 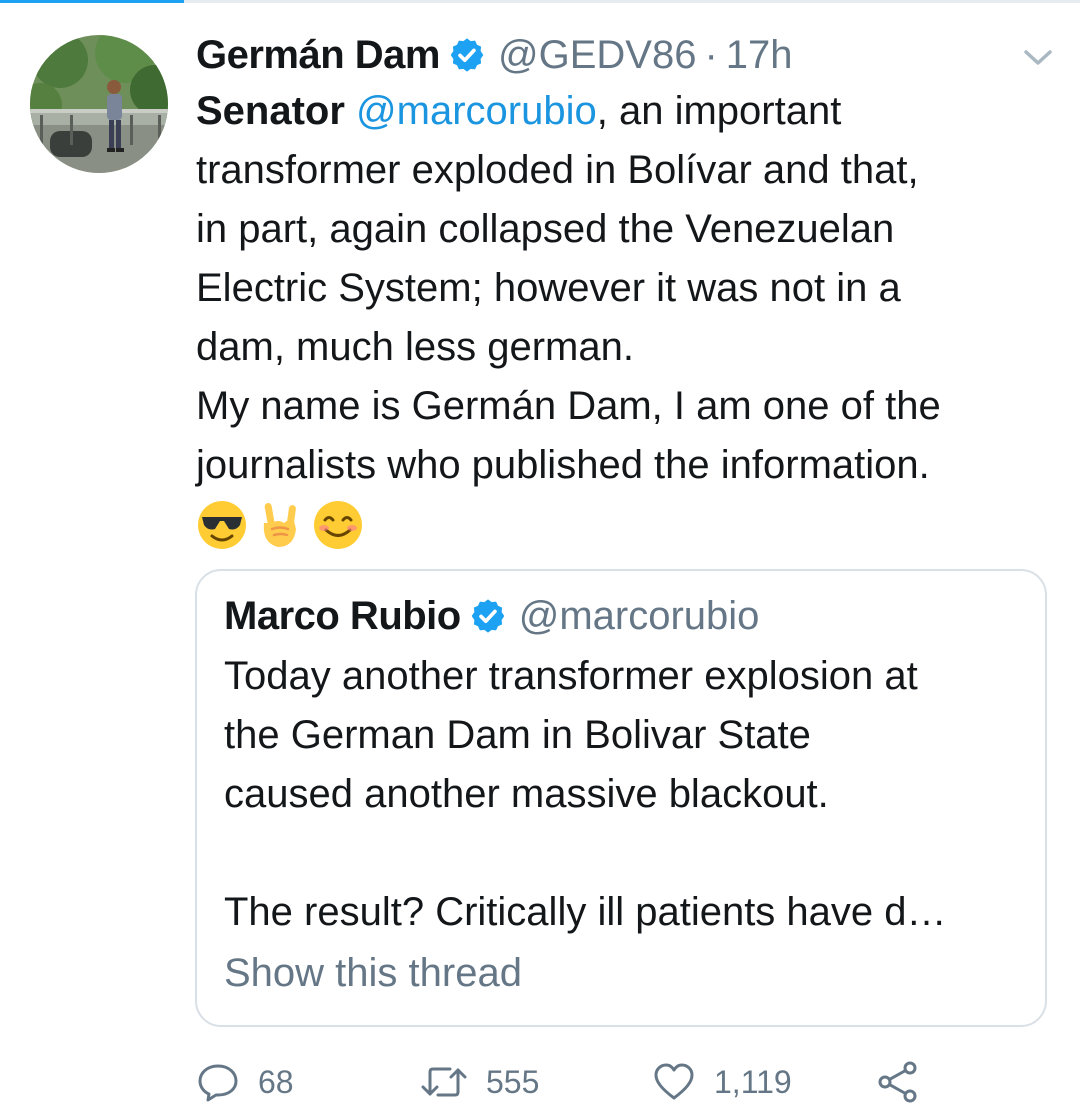 I want to click on quoted-text-line: the German Dam in Bolivar State, so click(x=517, y=735).